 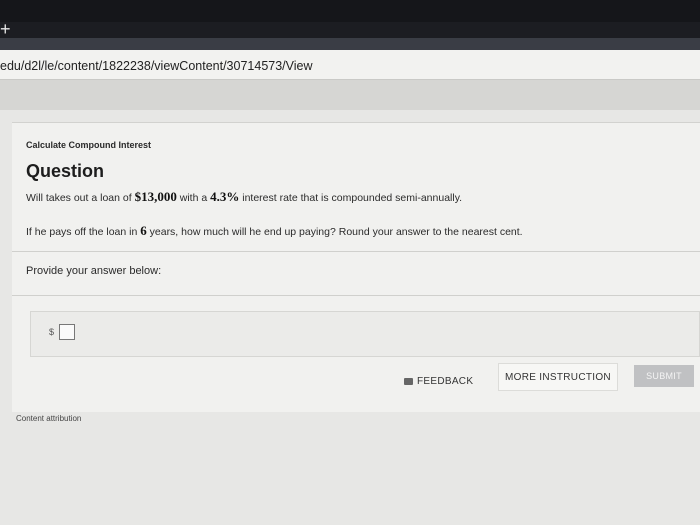 What do you see at coordinates (365, 334) in the screenshot?
I see `answer-area: $` at bounding box center [365, 334].